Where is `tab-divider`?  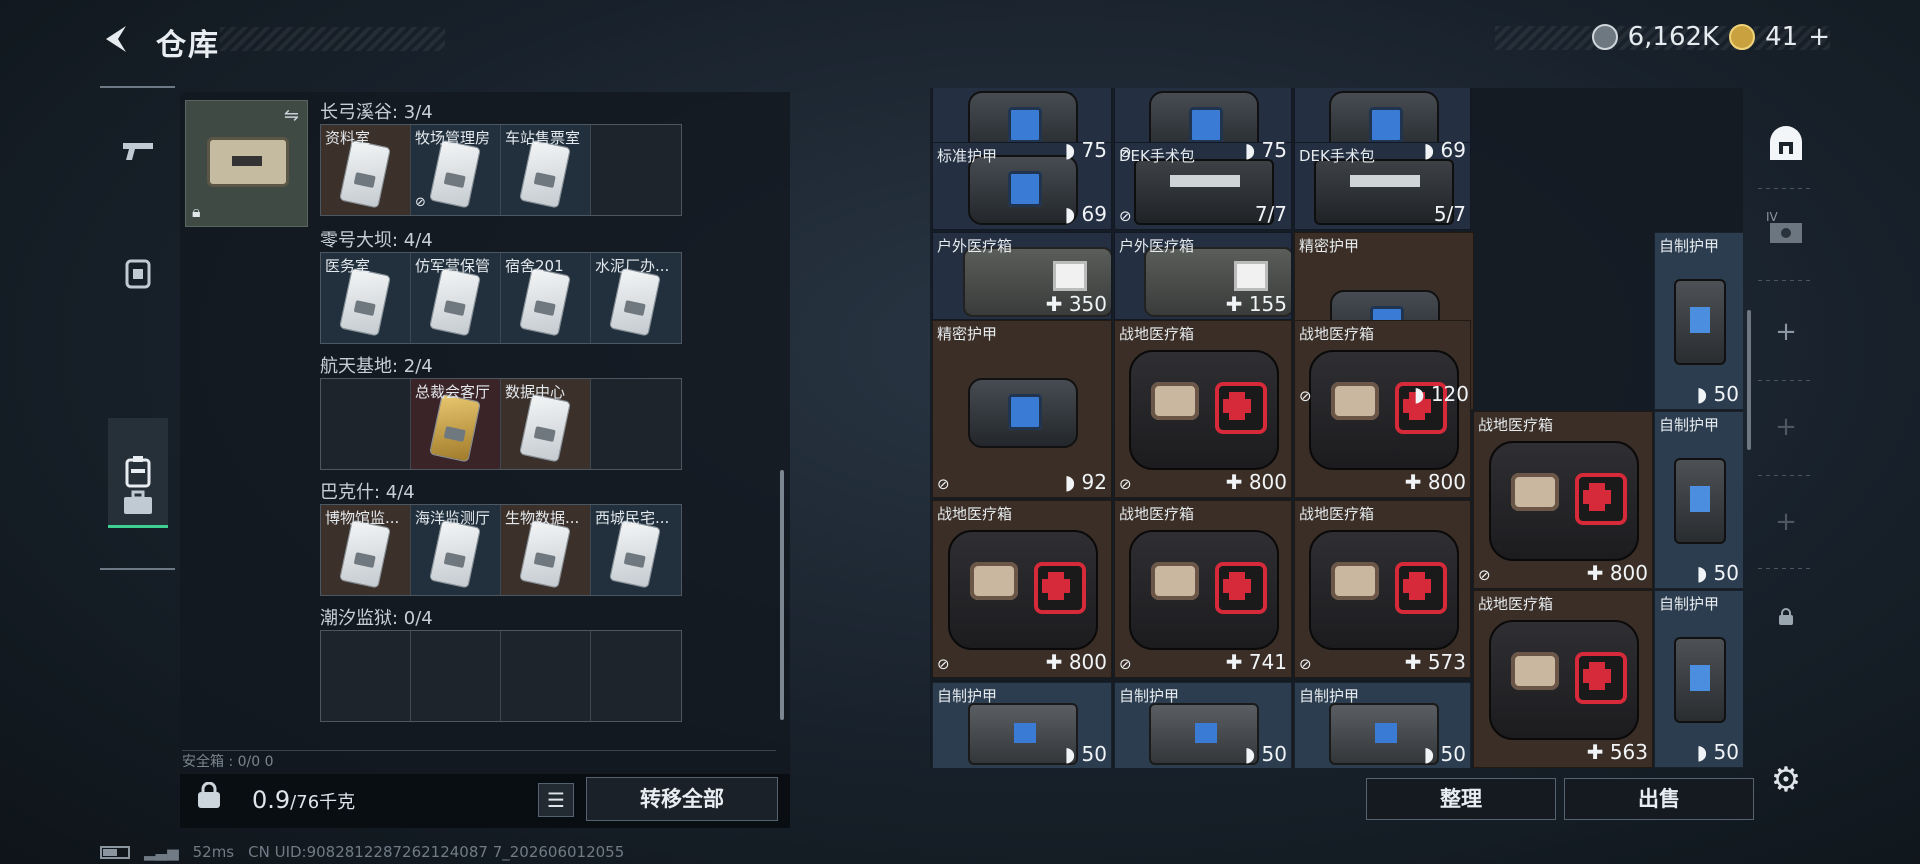 tab-divider is located at coordinates (1786, 188).